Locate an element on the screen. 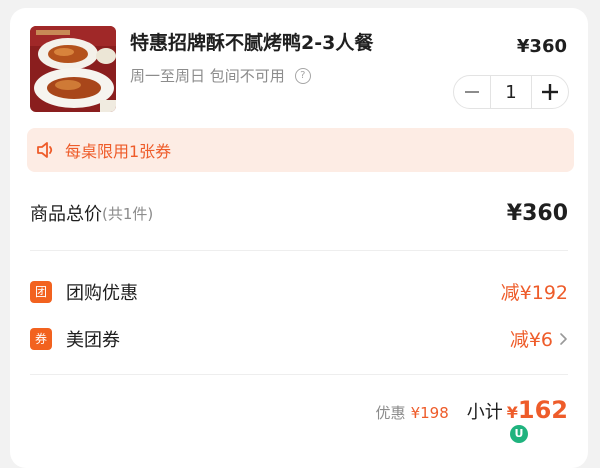  coupon-label: 美团券 is located at coordinates (93, 340).